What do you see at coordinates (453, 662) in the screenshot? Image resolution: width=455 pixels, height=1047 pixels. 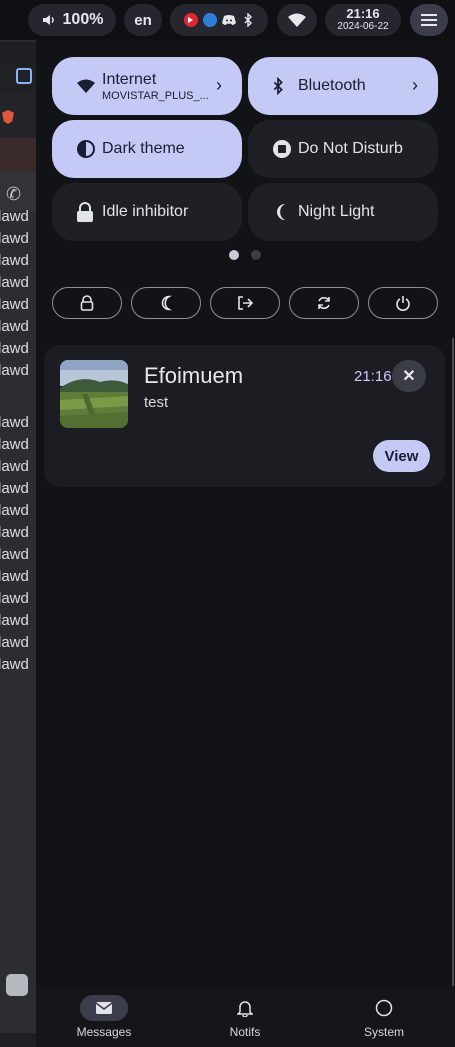 I see `scrollbar` at bounding box center [453, 662].